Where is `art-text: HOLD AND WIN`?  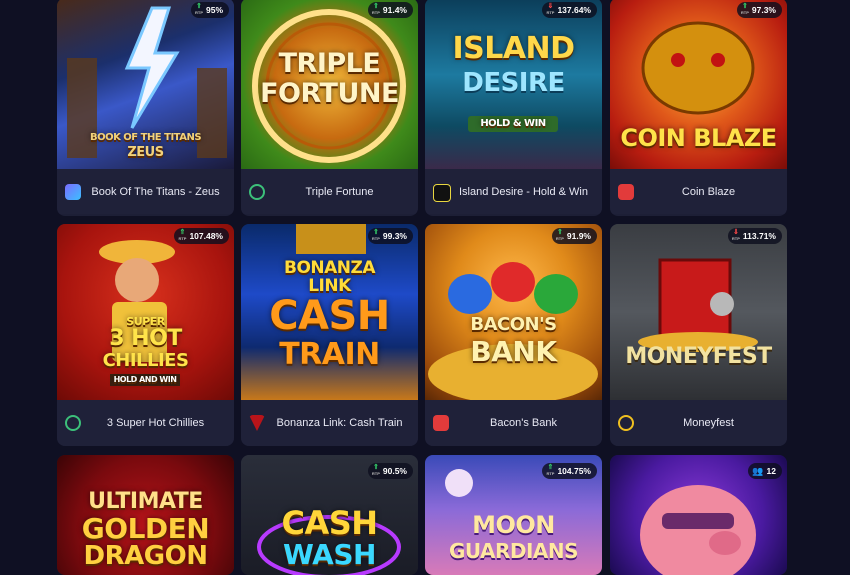 art-text: HOLD AND WIN is located at coordinates (145, 380).